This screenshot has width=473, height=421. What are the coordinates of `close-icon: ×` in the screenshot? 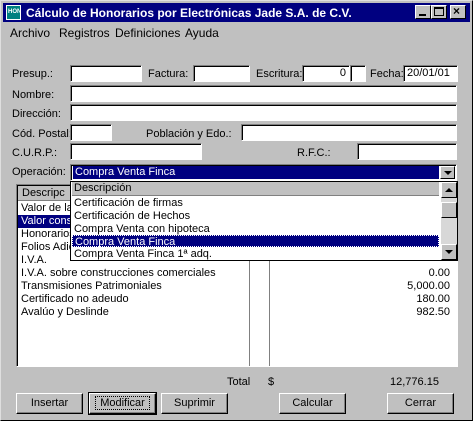 It's located at (457, 11).